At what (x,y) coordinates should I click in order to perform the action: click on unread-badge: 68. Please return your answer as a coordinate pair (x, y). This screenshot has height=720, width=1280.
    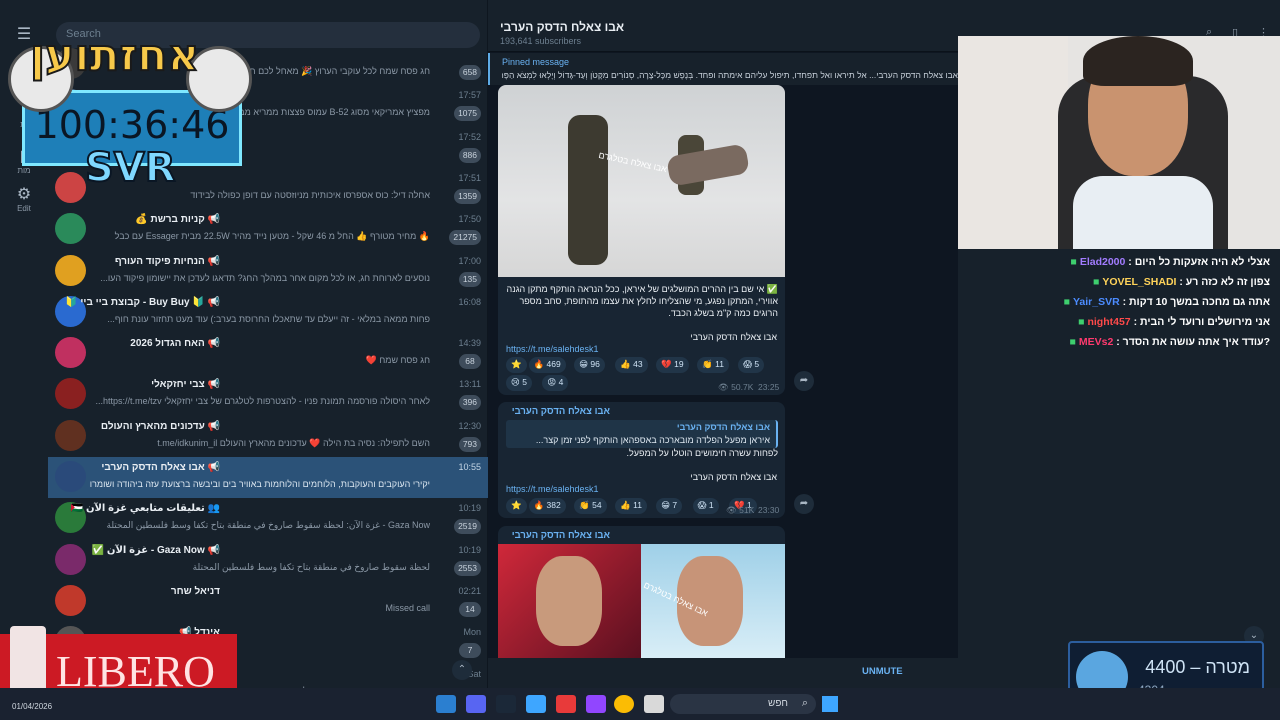
    Looking at the image, I should click on (470, 362).